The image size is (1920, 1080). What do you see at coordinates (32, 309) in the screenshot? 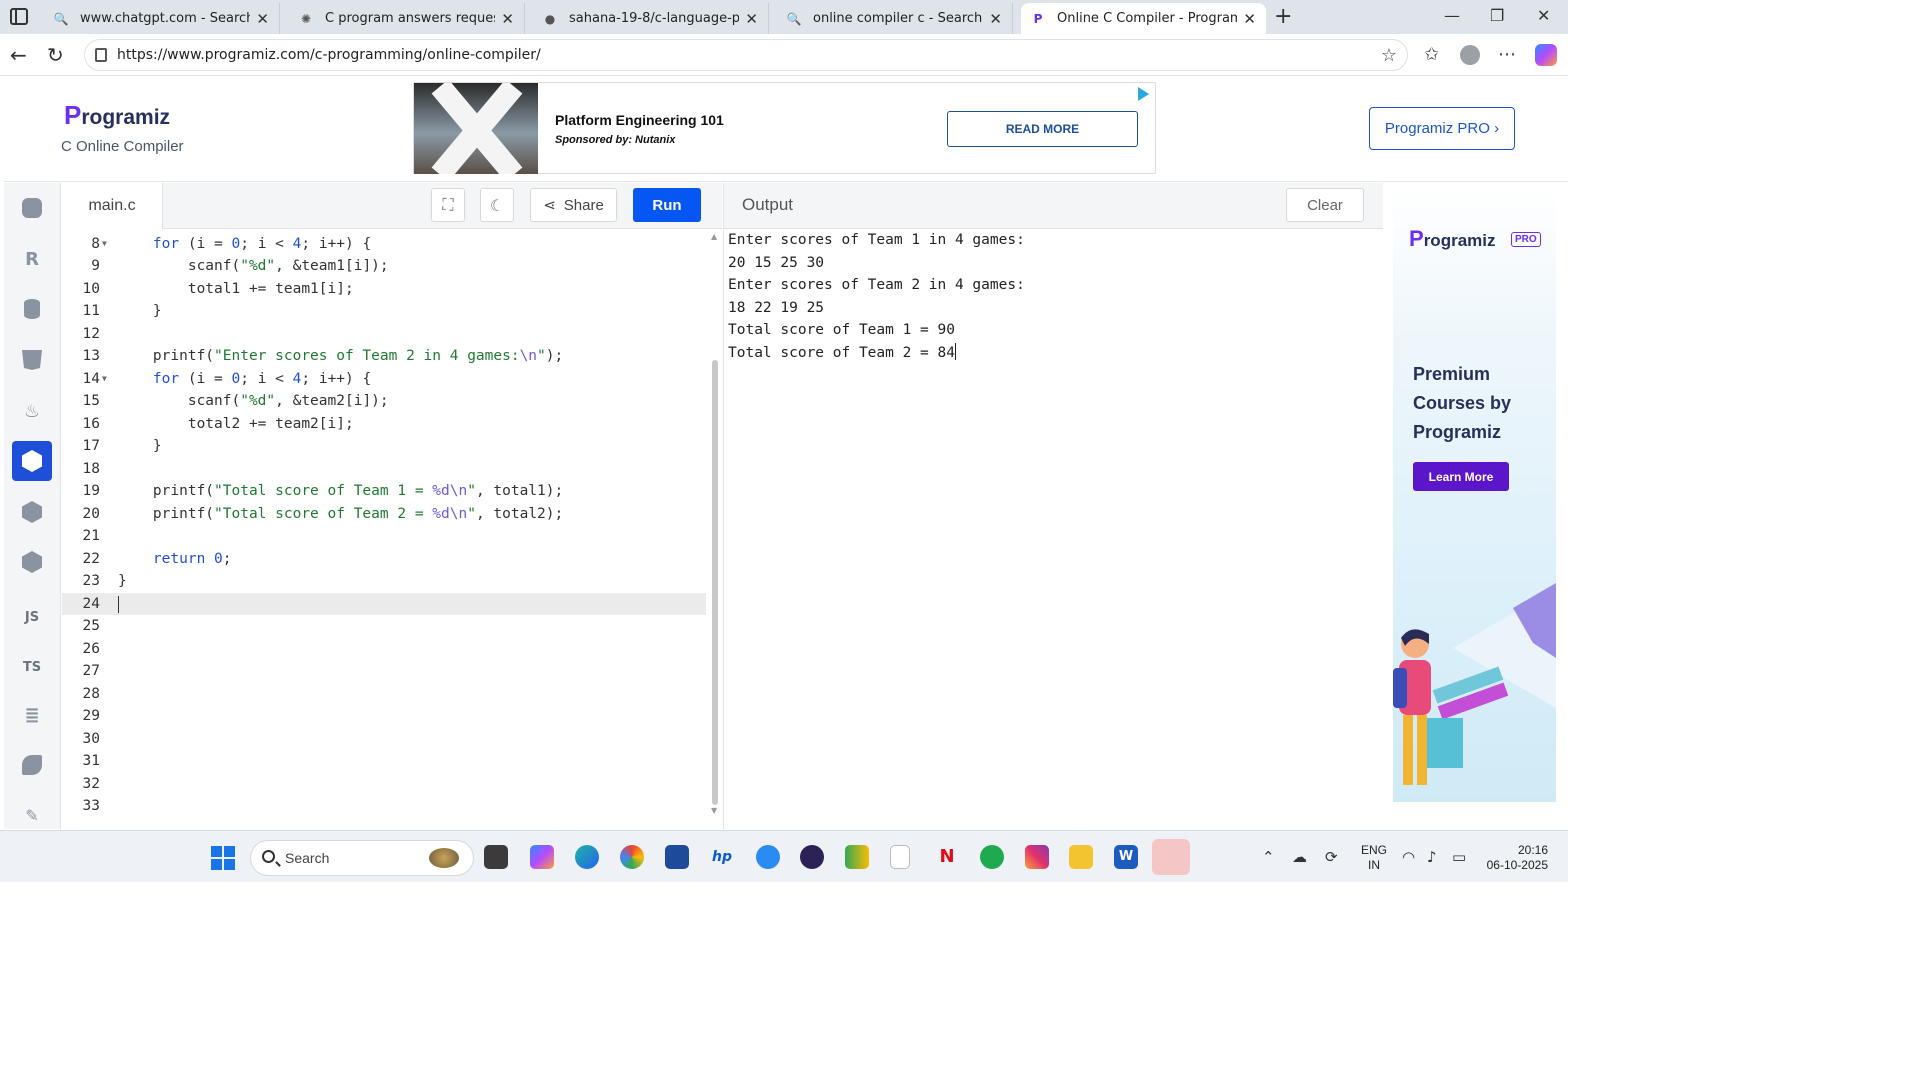
I see `sql-icon` at bounding box center [32, 309].